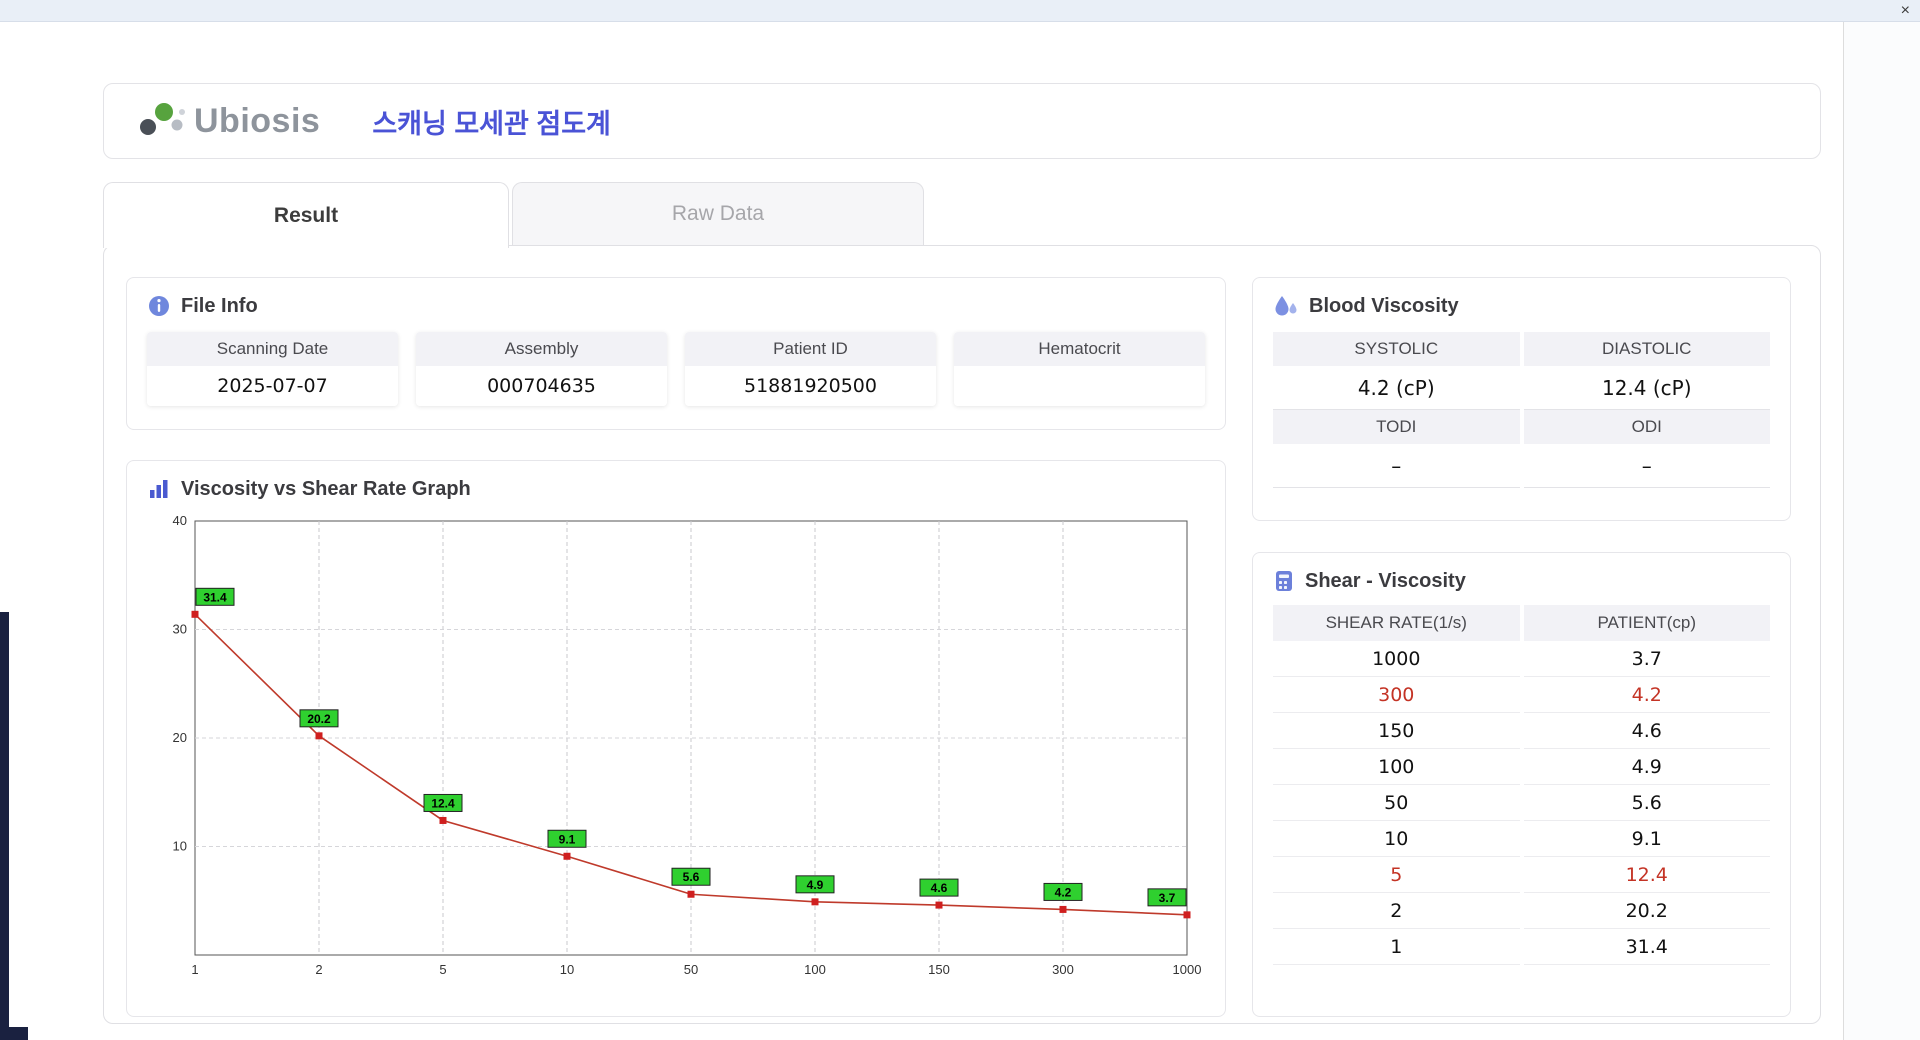  Describe the element at coordinates (1079, 386) in the screenshot. I see `field-value` at that location.